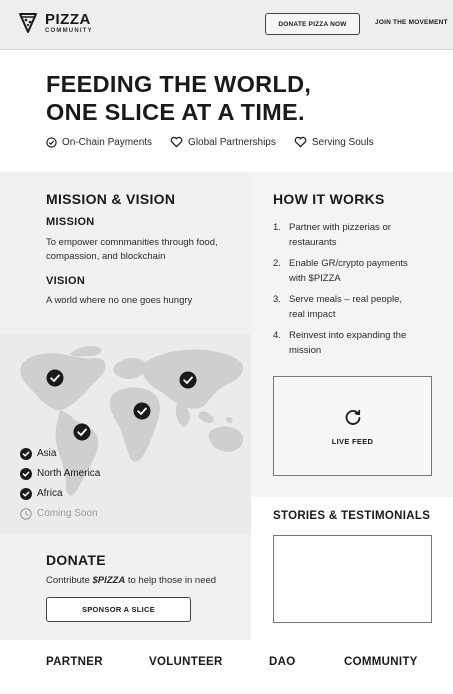  What do you see at coordinates (178, 98) in the screenshot?
I see `hero-title: FEEDING THE WORLD, ONE SLICE AT A TIME.` at bounding box center [178, 98].